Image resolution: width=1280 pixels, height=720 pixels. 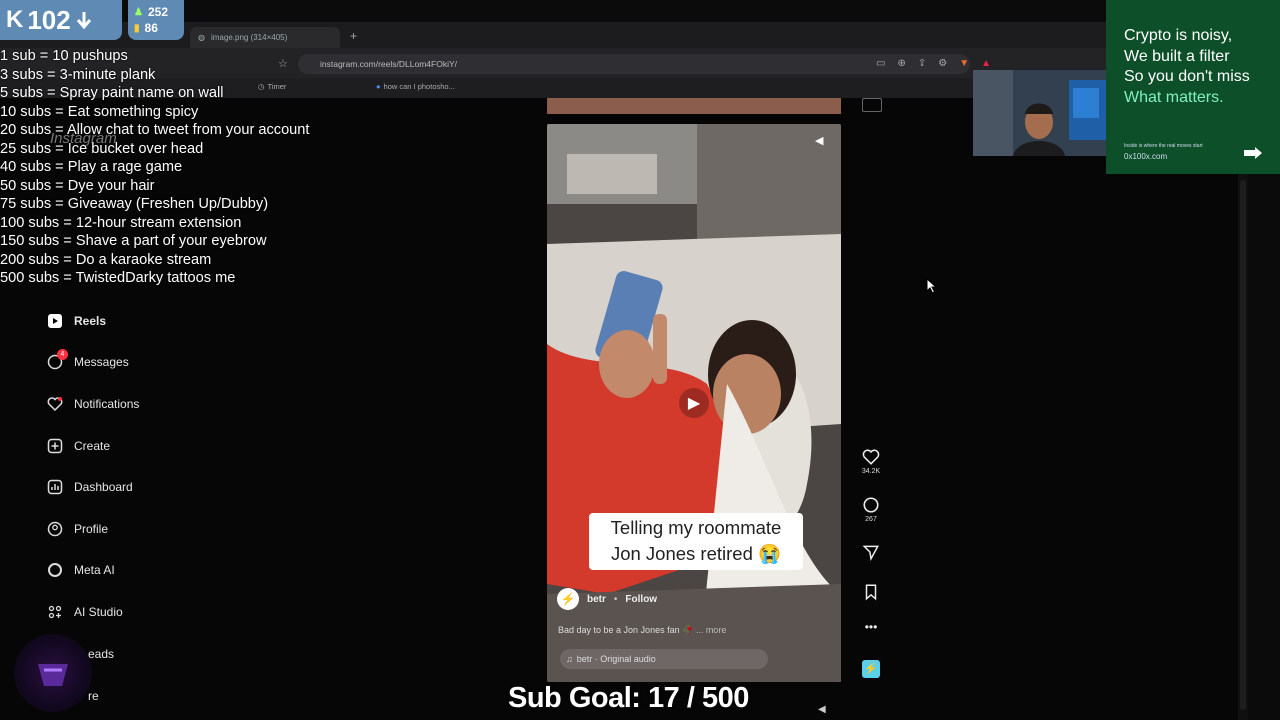 I want to click on more-link: ... more, so click(x=711, y=630).